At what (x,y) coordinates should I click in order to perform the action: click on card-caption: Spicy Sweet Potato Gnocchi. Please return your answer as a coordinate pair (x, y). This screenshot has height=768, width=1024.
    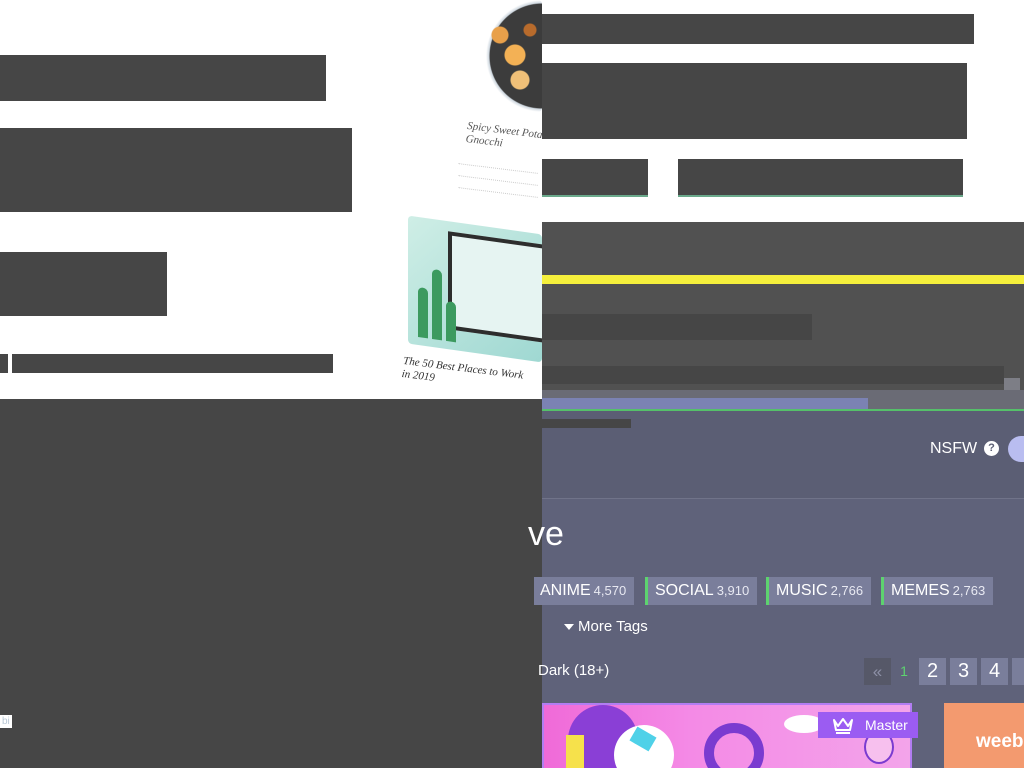
    Looking at the image, I should click on (503, 139).